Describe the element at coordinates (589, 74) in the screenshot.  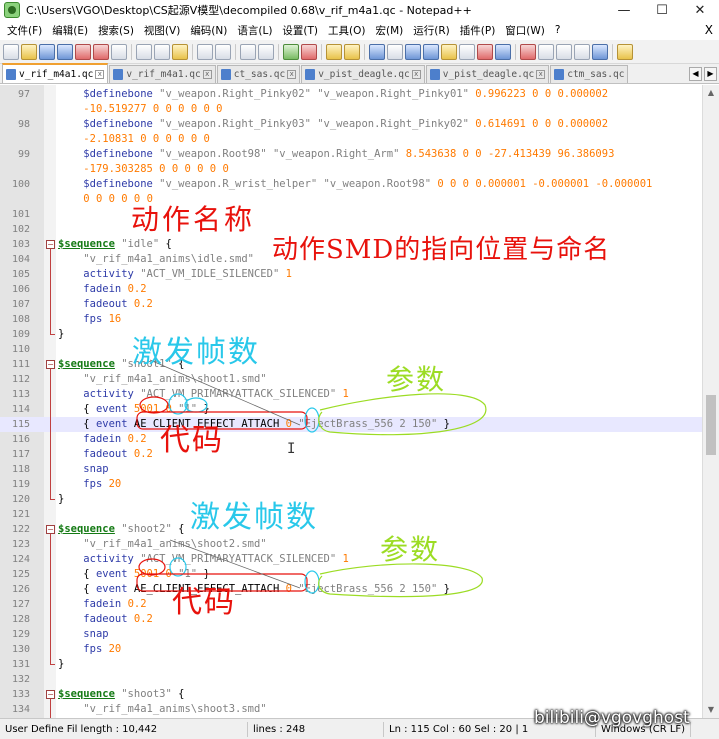
I see `tab-ctm-sas: ctm_sas.qc` at that location.